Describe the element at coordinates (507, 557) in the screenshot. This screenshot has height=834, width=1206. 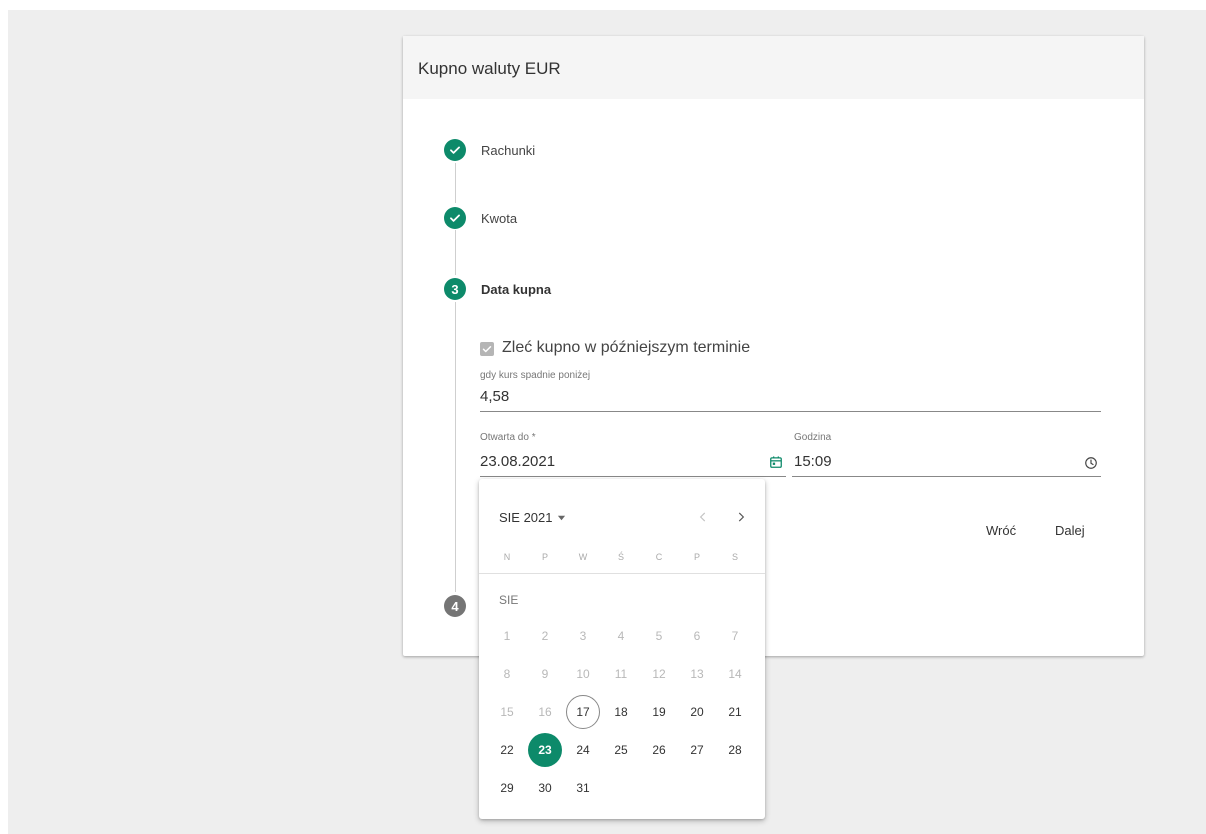
I see `weekday-label: N` at that location.